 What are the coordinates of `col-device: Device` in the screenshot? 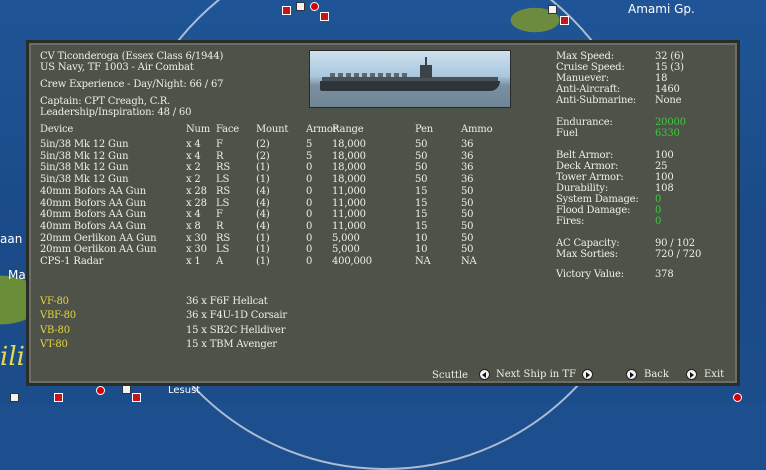 It's located at (57, 129).